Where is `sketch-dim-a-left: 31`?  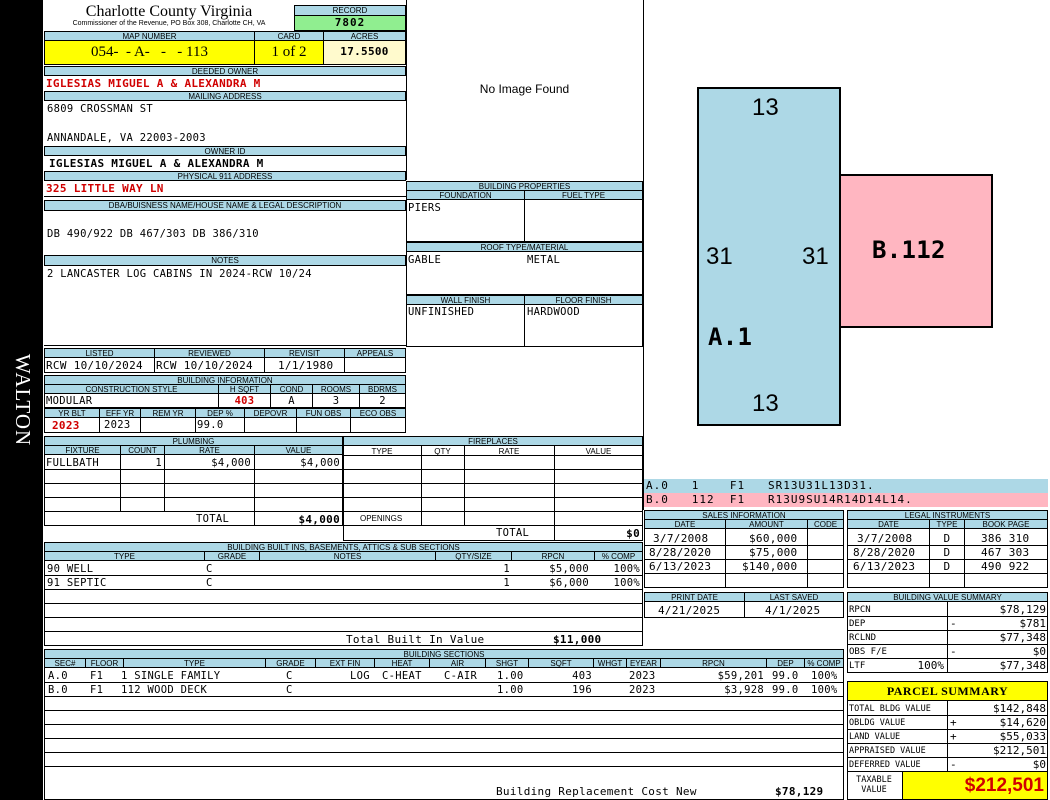
sketch-dim-a-left: 31 is located at coordinates (719, 256).